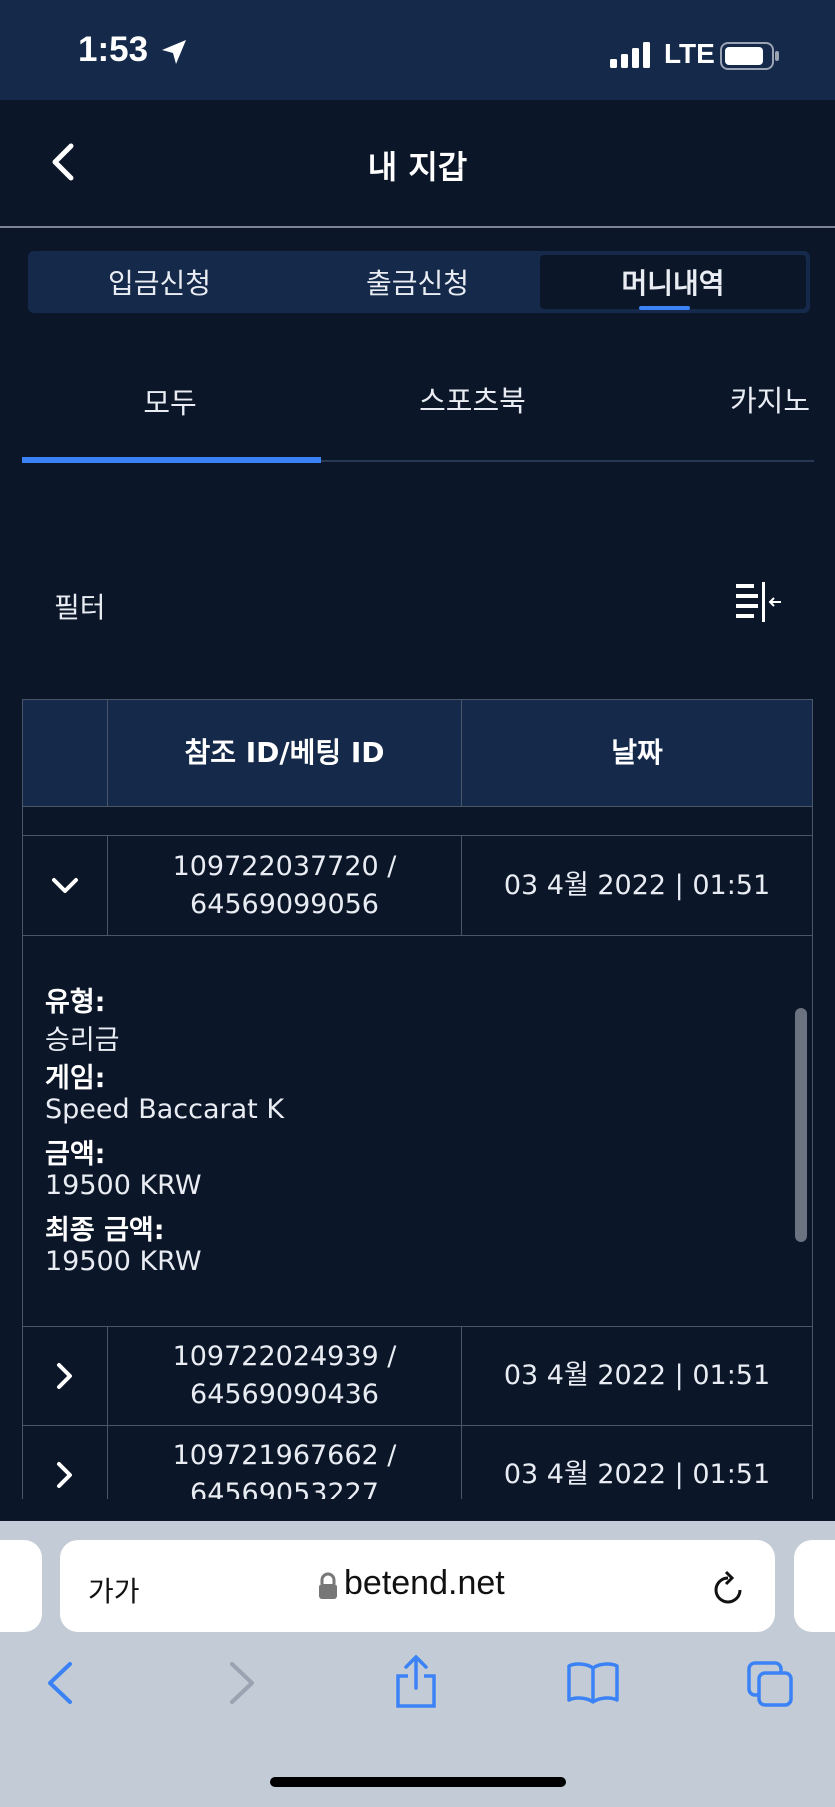 Image resolution: width=835 pixels, height=1807 pixels. What do you see at coordinates (75, 1154) in the screenshot?
I see `detail-amount-label: 금액:` at bounding box center [75, 1154].